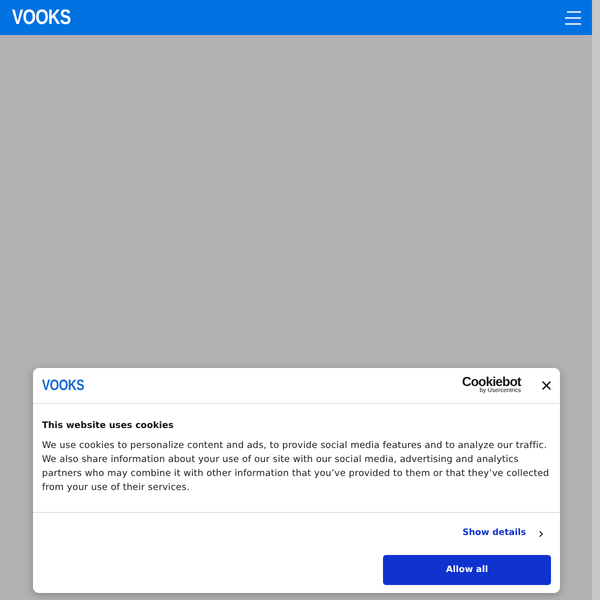 This screenshot has width=600, height=600. Describe the element at coordinates (41, 17) in the screenshot. I see `site-logo: VOOKS` at that location.